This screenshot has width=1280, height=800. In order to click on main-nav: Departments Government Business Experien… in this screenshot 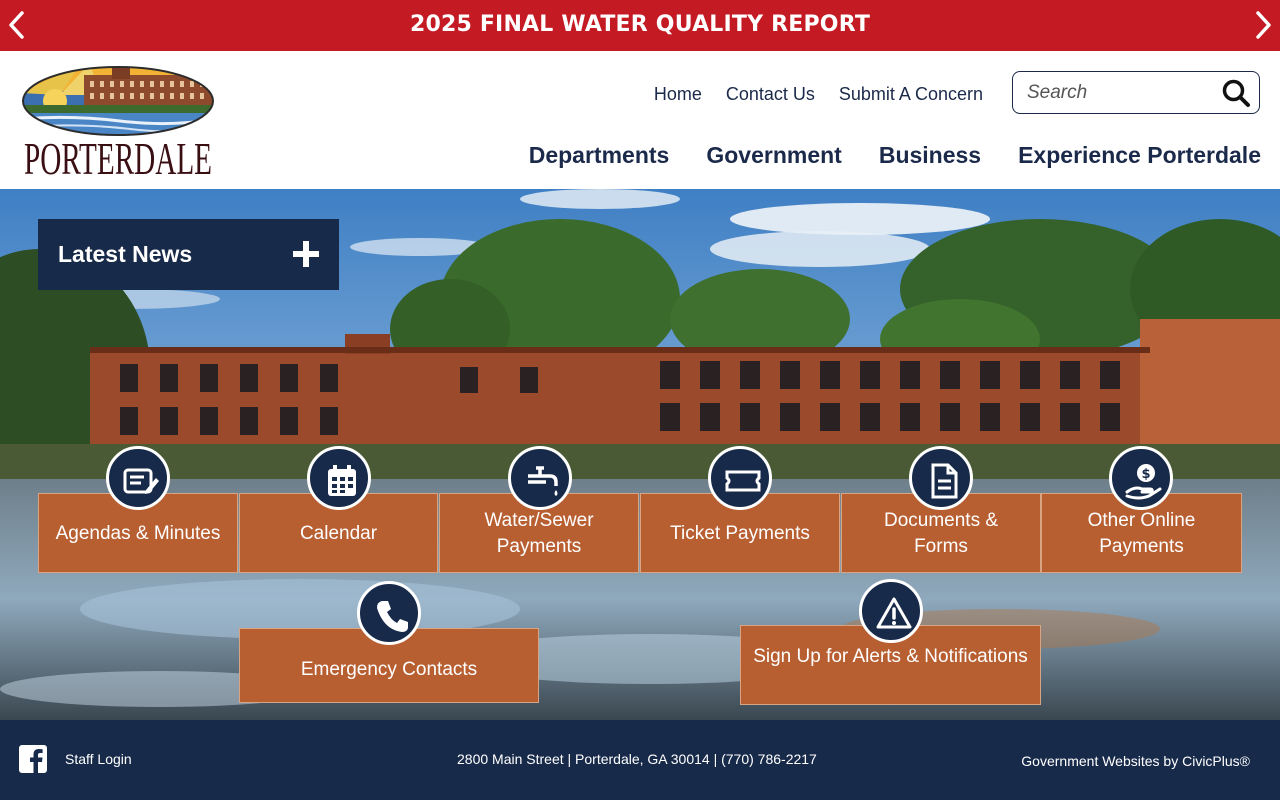, I will do `click(895, 155)`.